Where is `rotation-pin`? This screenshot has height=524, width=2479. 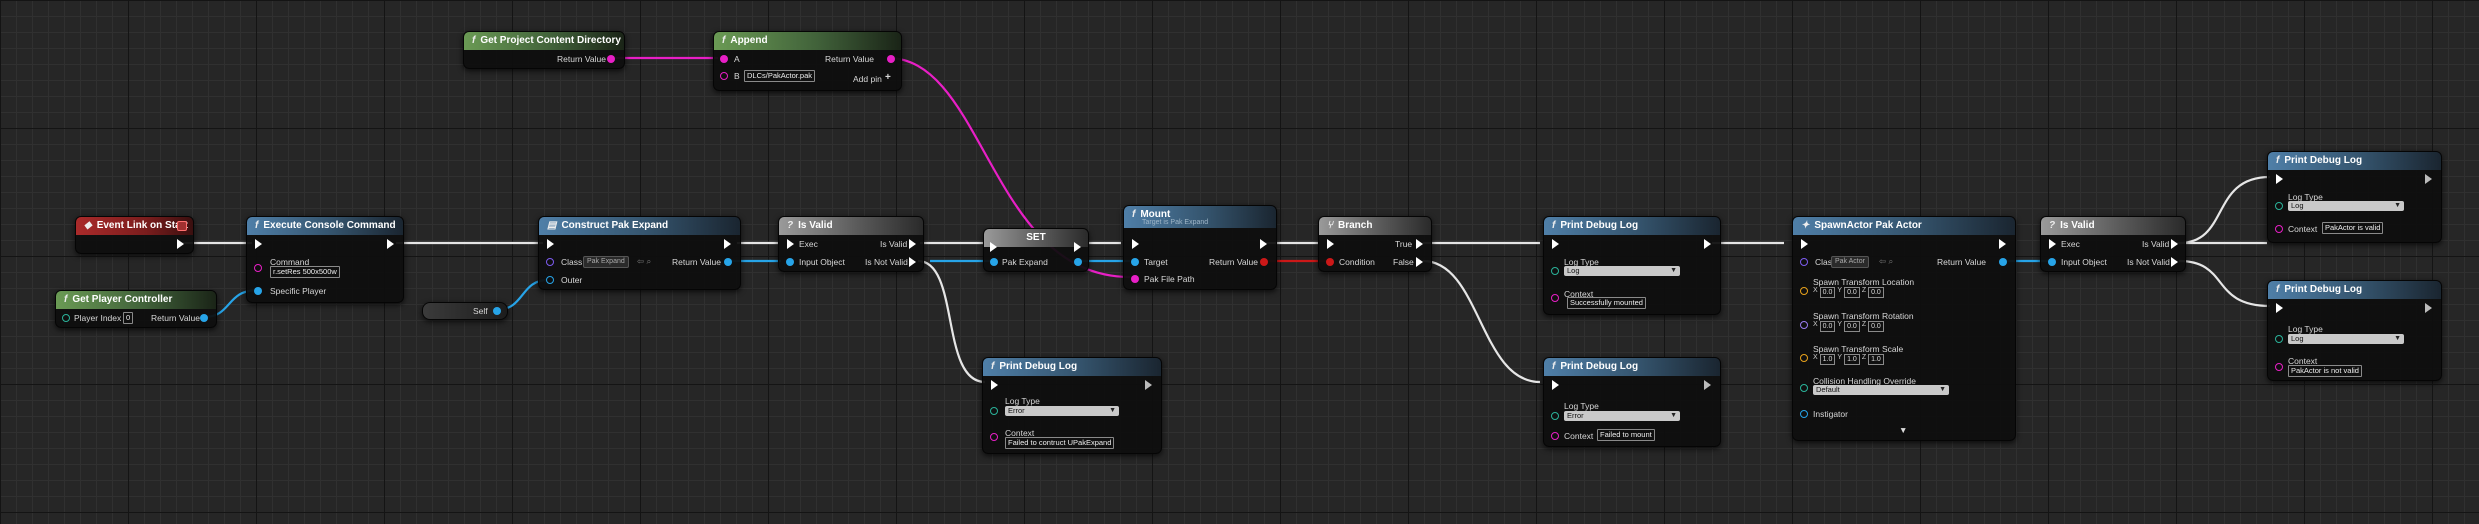
rotation-pin is located at coordinates (1804, 325).